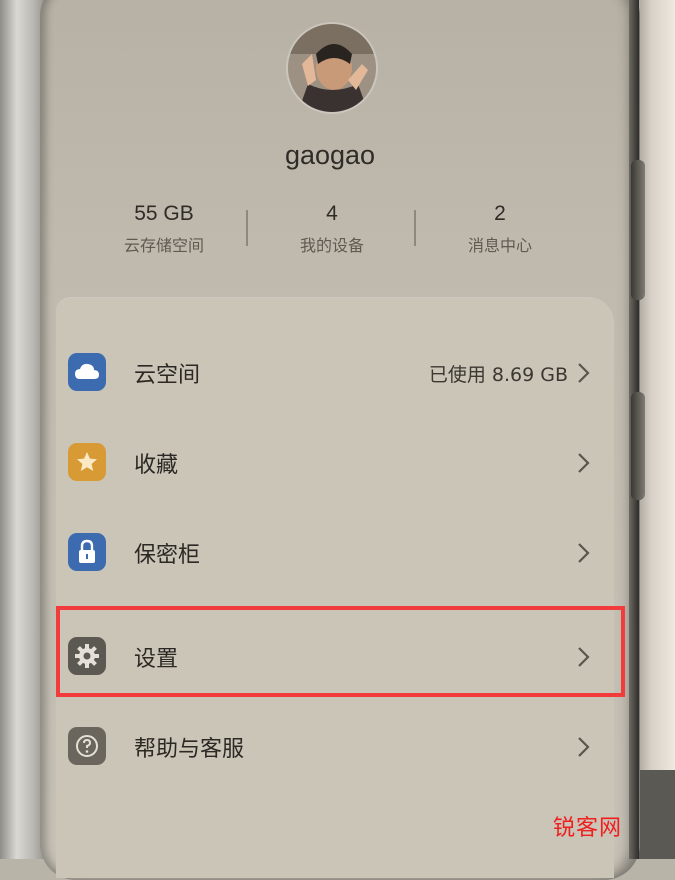 This screenshot has width=675, height=880. Describe the element at coordinates (340, 651) in the screenshot. I see `highlight-box` at that location.